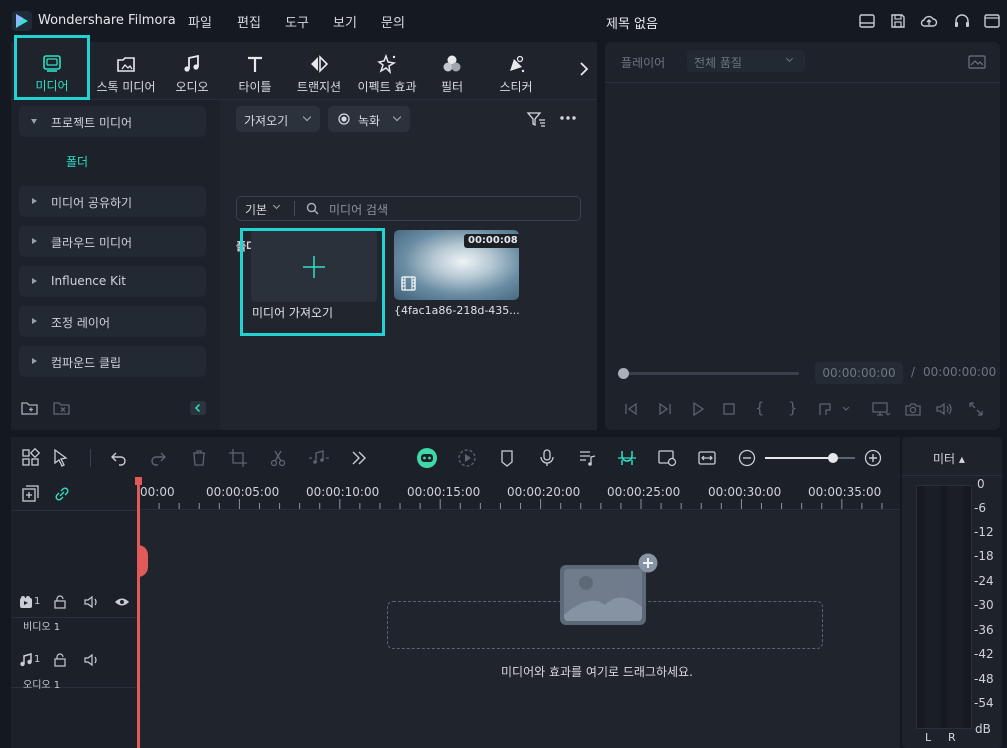  Describe the element at coordinates (587, 458) in the screenshot. I see `auto-music-icon` at that location.